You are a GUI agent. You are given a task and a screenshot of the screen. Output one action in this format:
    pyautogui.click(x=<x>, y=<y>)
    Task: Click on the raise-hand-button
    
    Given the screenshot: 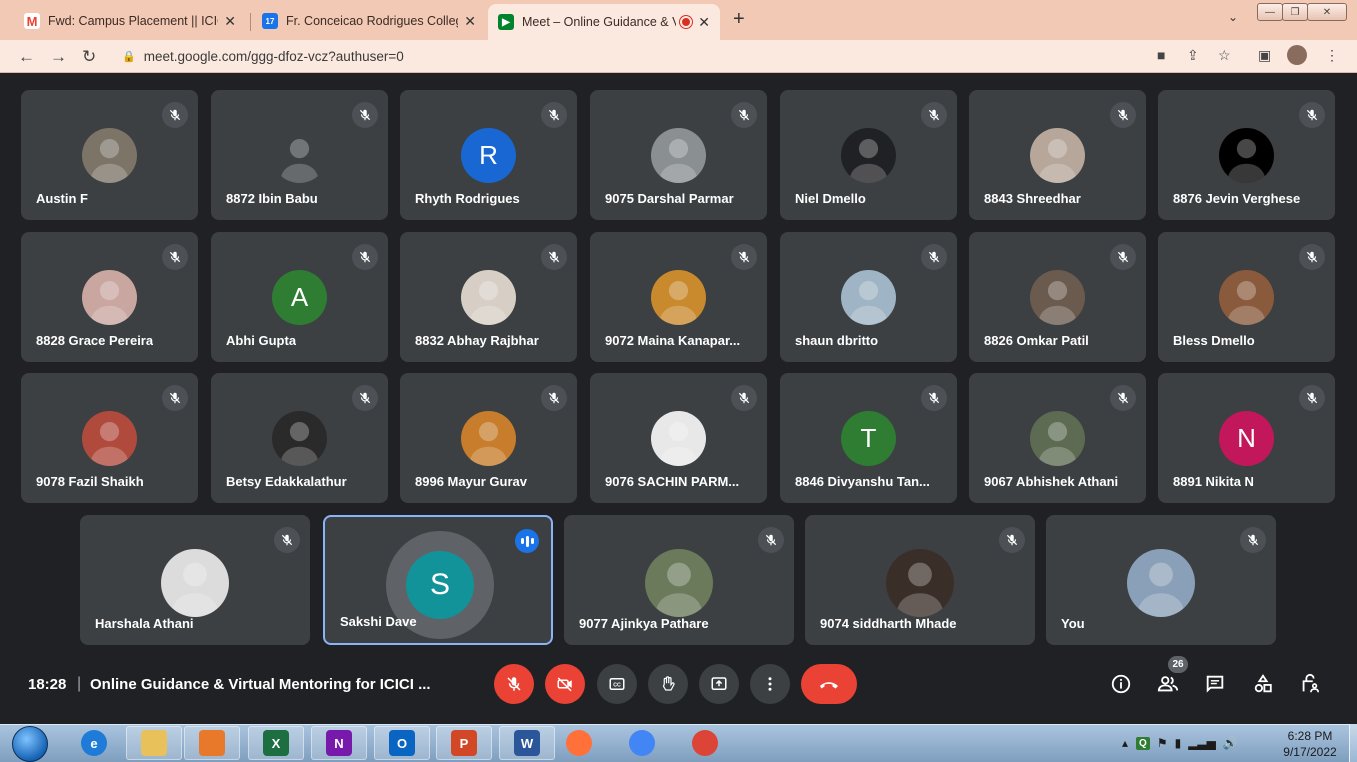 What is the action you would take?
    pyautogui.click(x=668, y=684)
    